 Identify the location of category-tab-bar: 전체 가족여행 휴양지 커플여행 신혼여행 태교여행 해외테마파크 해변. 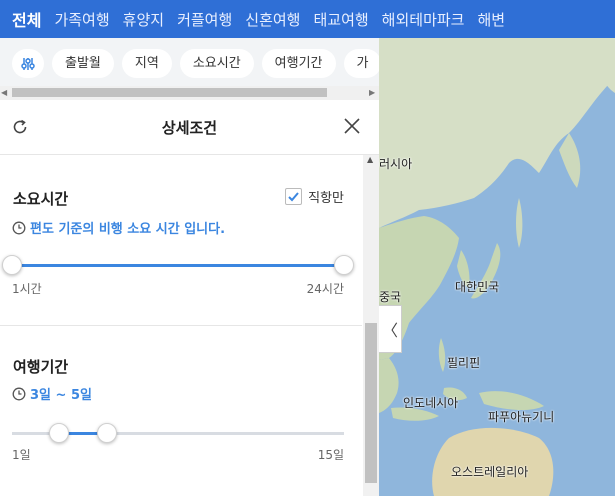
(307, 19).